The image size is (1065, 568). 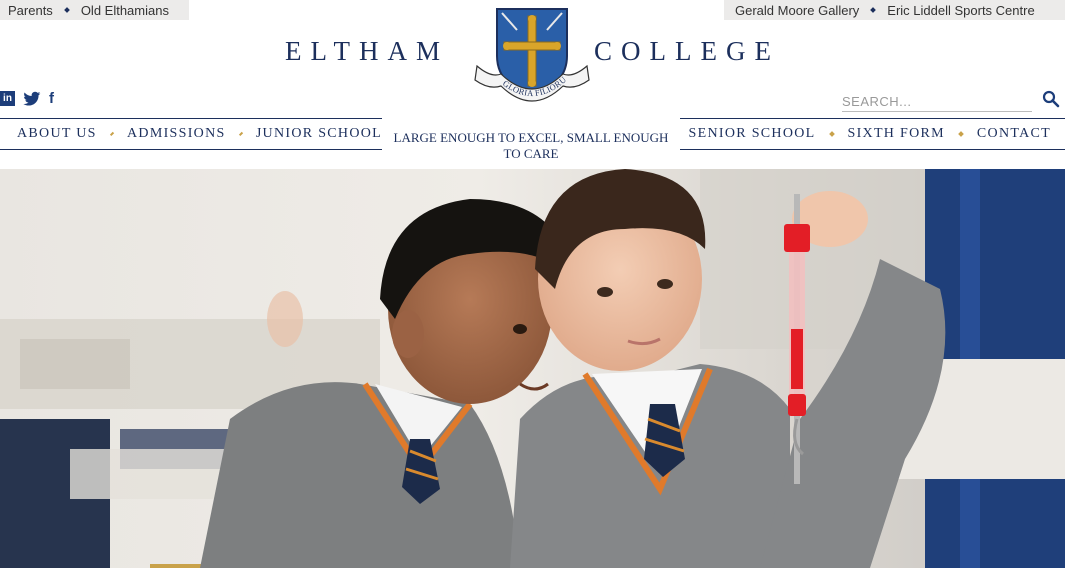 I want to click on main-nav-left: ABOUT US ADMISSIONS JUNIOR SCHOOL, so click(x=191, y=134).